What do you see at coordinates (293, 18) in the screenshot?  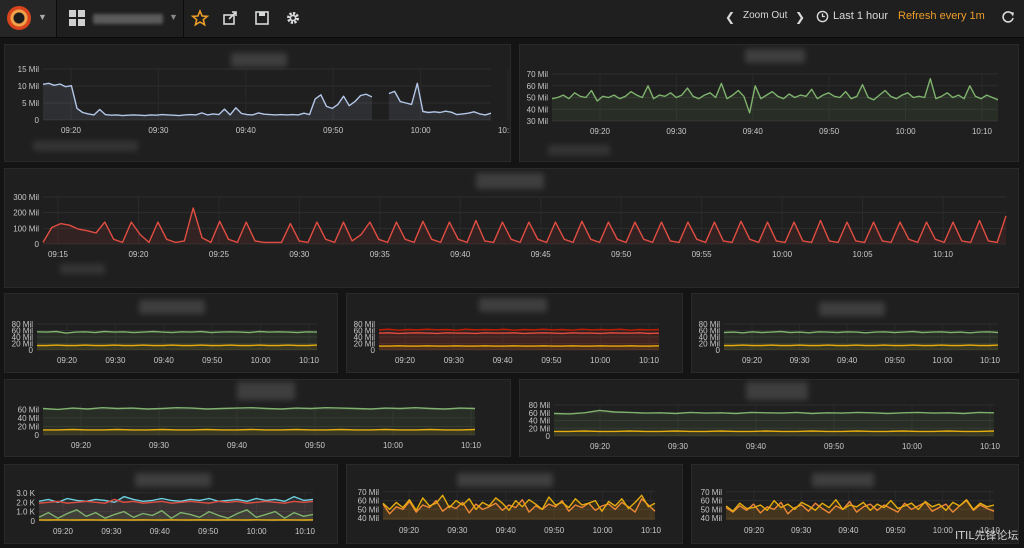 I see `gear-icon` at bounding box center [293, 18].